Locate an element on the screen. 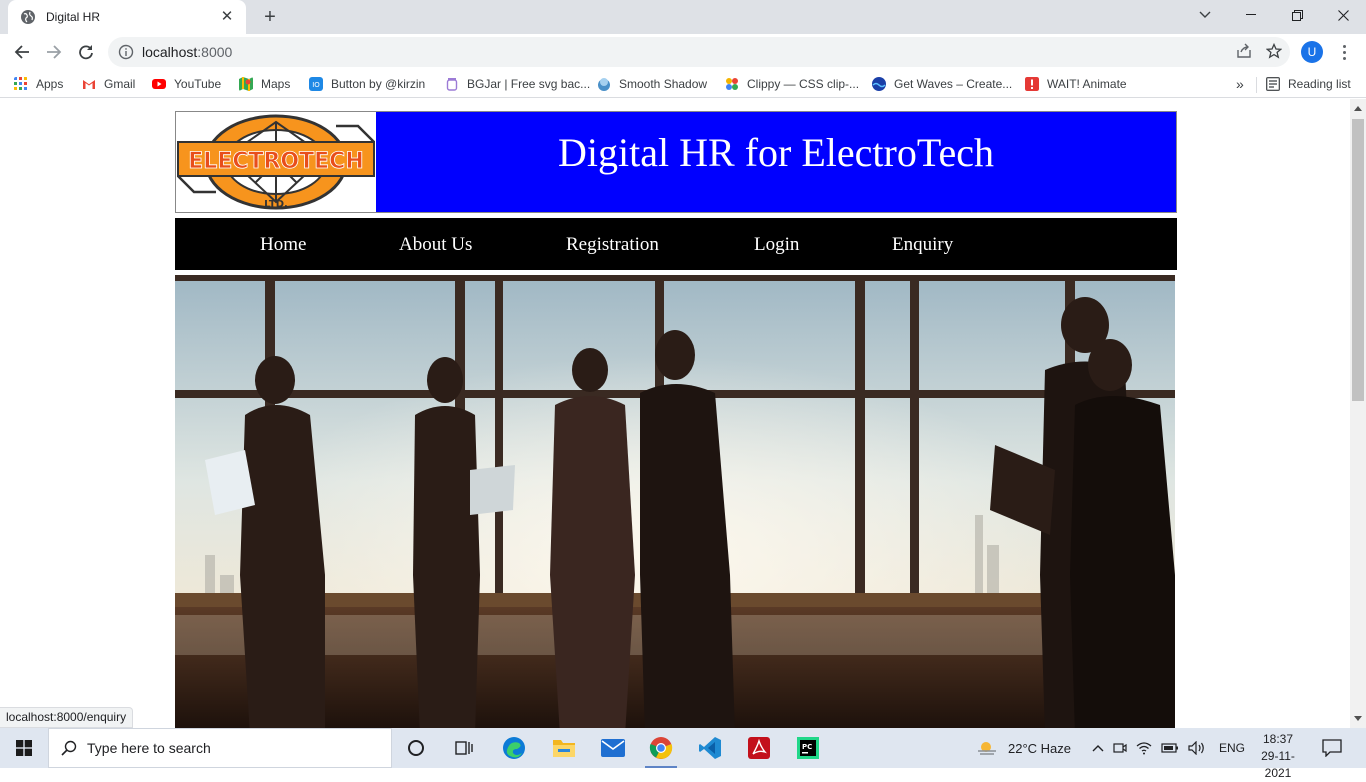  bookmark-smooth-shadow: Smooth Shadow is located at coordinates (652, 84).